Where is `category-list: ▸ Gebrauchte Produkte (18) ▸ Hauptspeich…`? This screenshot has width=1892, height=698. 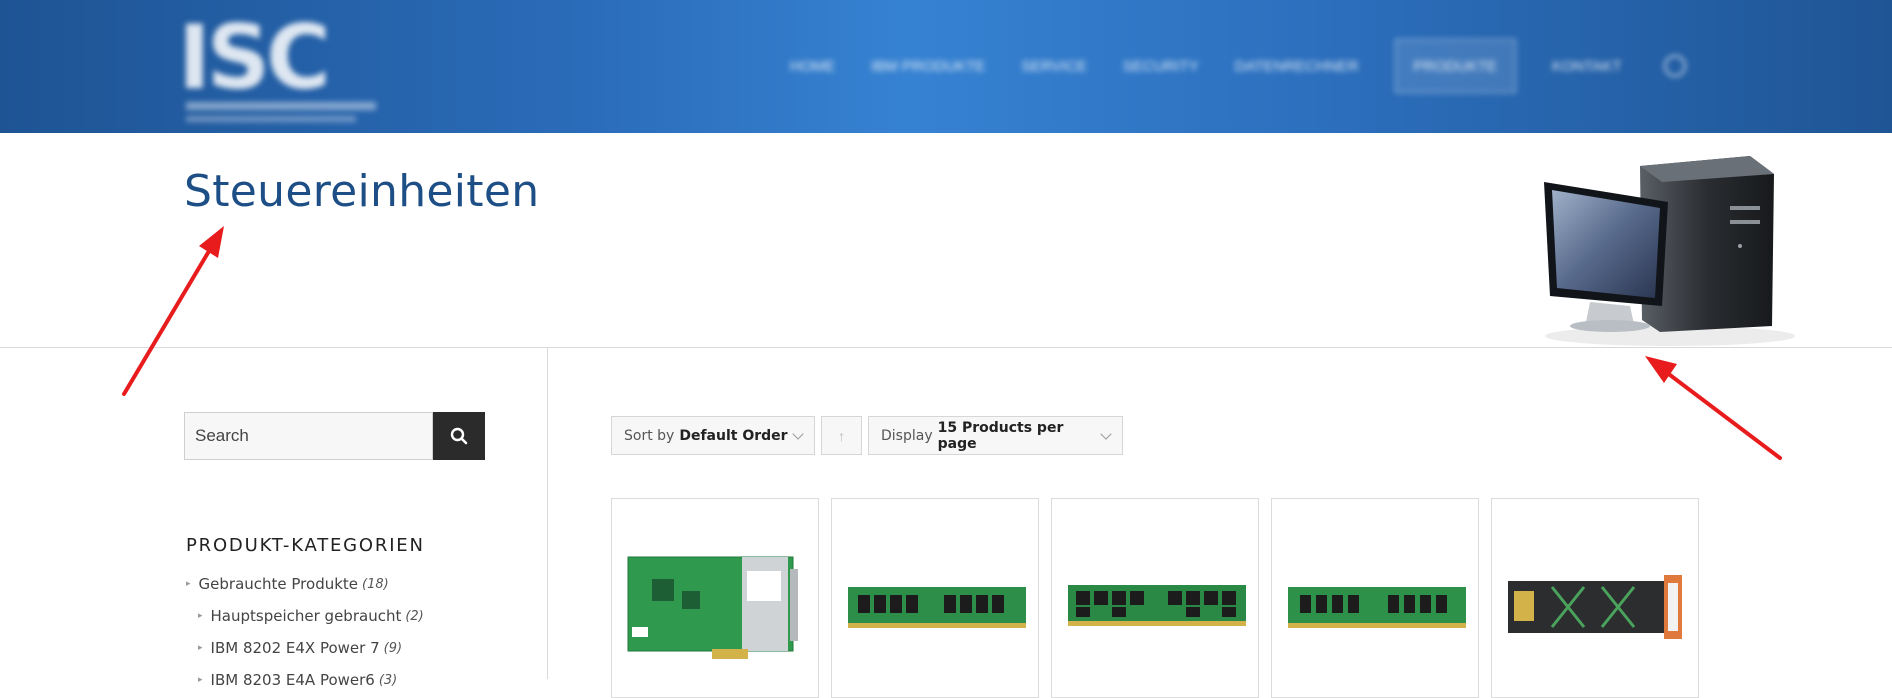
category-list: ▸ Gebrauchte Produkte (18) ▸ Hauptspeich… is located at coordinates (305, 632).